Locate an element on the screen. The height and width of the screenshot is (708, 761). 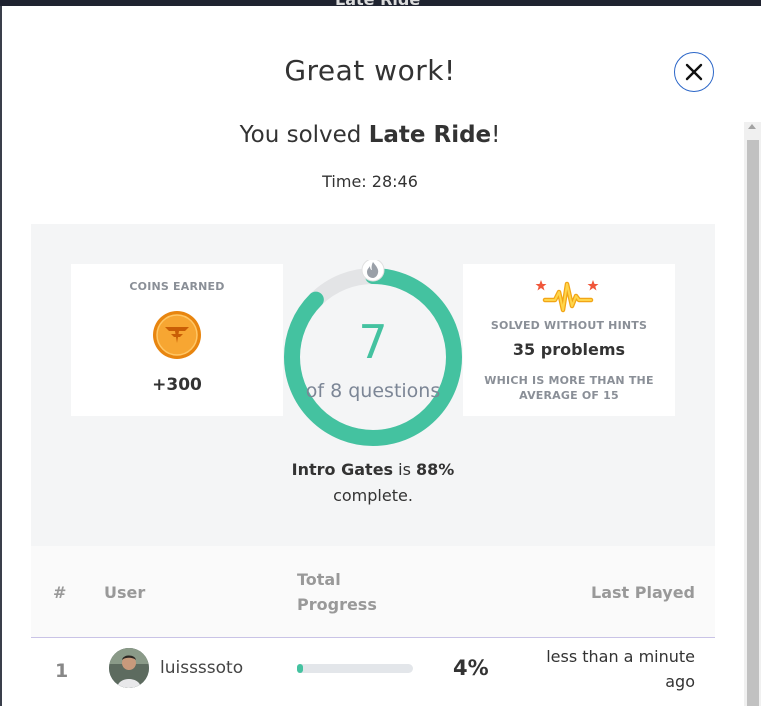
scroll-up-icon is located at coordinates (752, 126).